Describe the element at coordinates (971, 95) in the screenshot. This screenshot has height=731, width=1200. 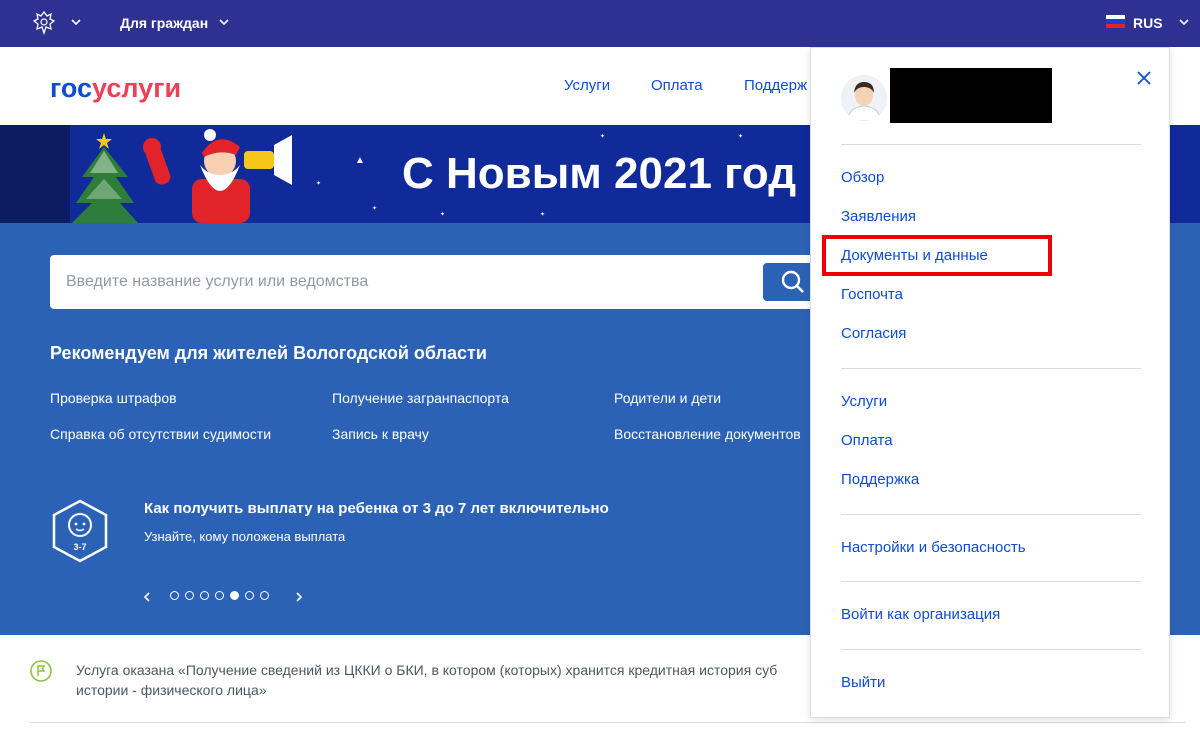
I see `redacted-user-name` at that location.